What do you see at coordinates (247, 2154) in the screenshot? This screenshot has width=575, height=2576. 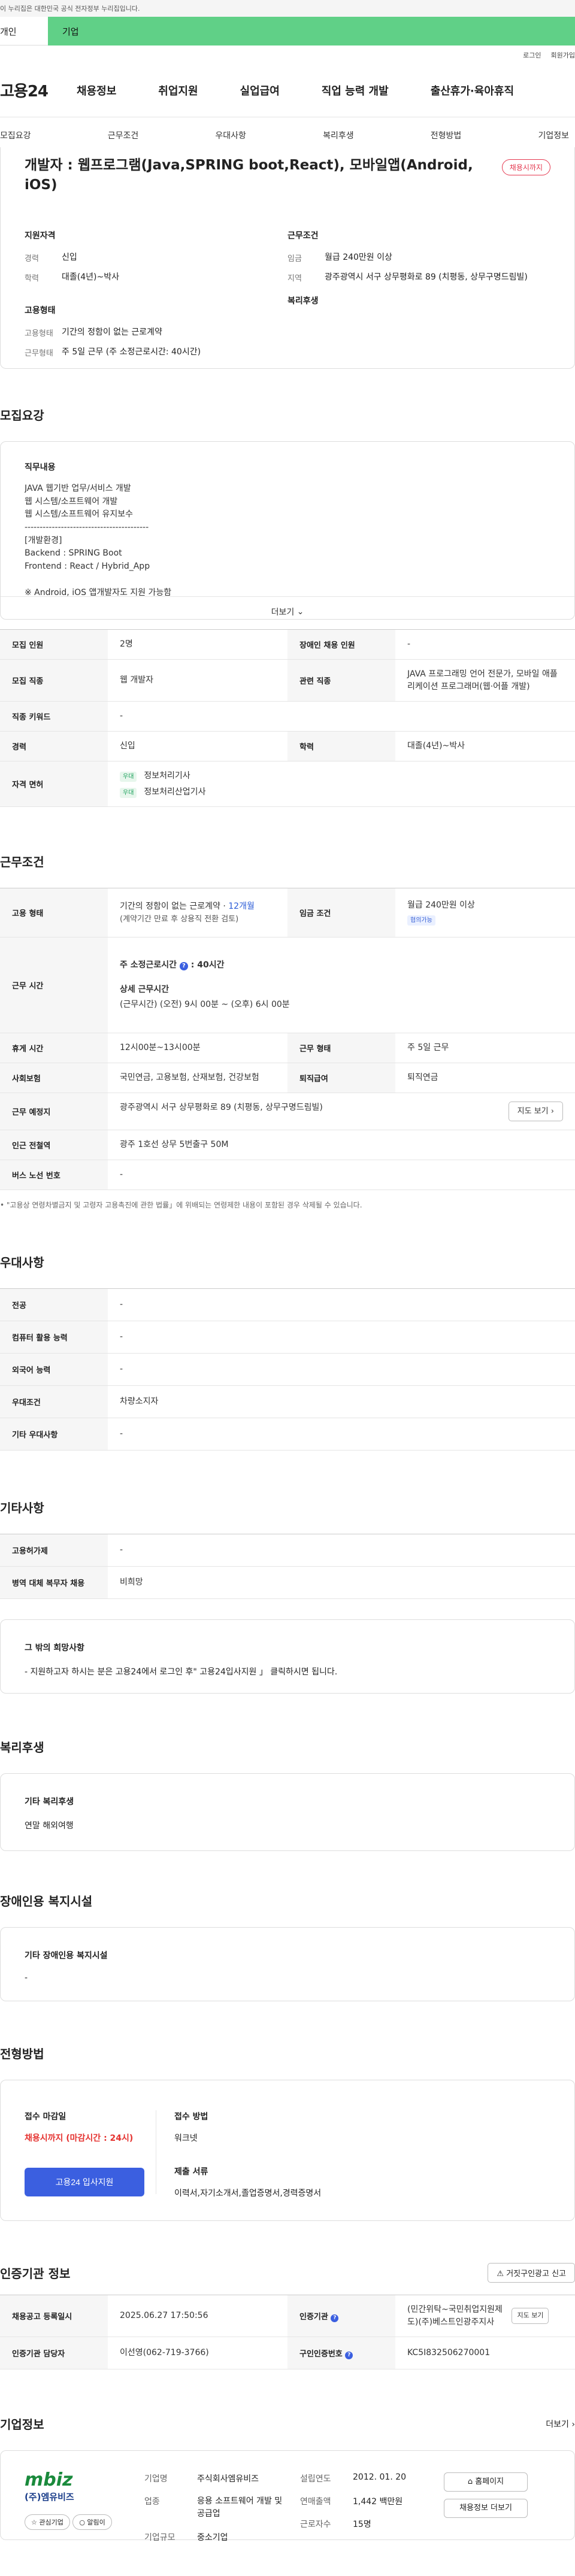 I see `method-col: 접수 방법 워크넷 제출 서류 이력서,자기소개서,졸업증명서,경력증명서` at bounding box center [247, 2154].